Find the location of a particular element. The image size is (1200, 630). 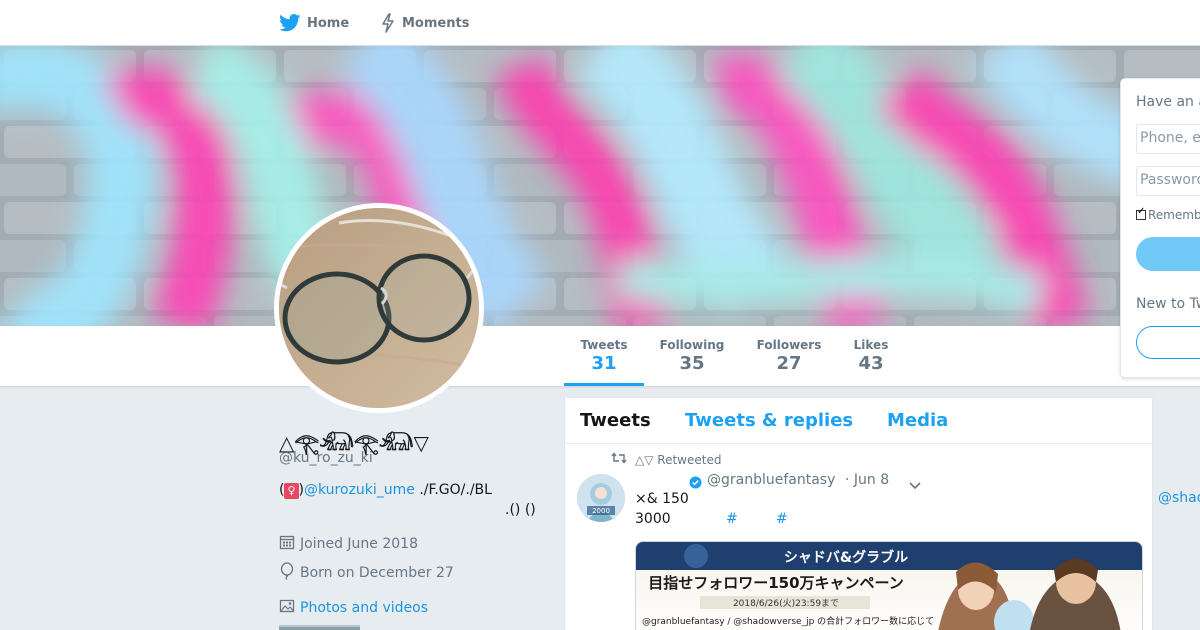

stat-likes: Likes 43 is located at coordinates (871, 356).